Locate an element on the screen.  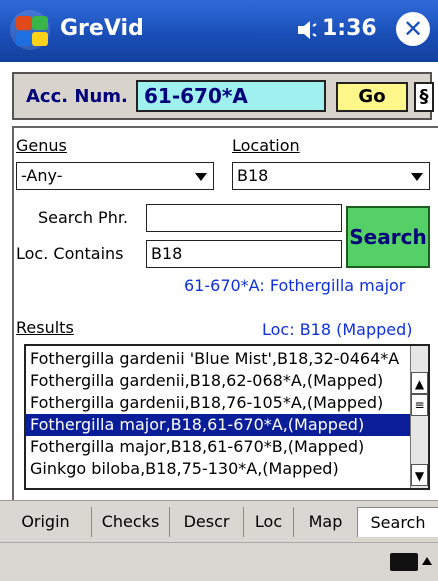
vertical-scrollbar: ▲ ≡ ▼ is located at coordinates (419, 417).